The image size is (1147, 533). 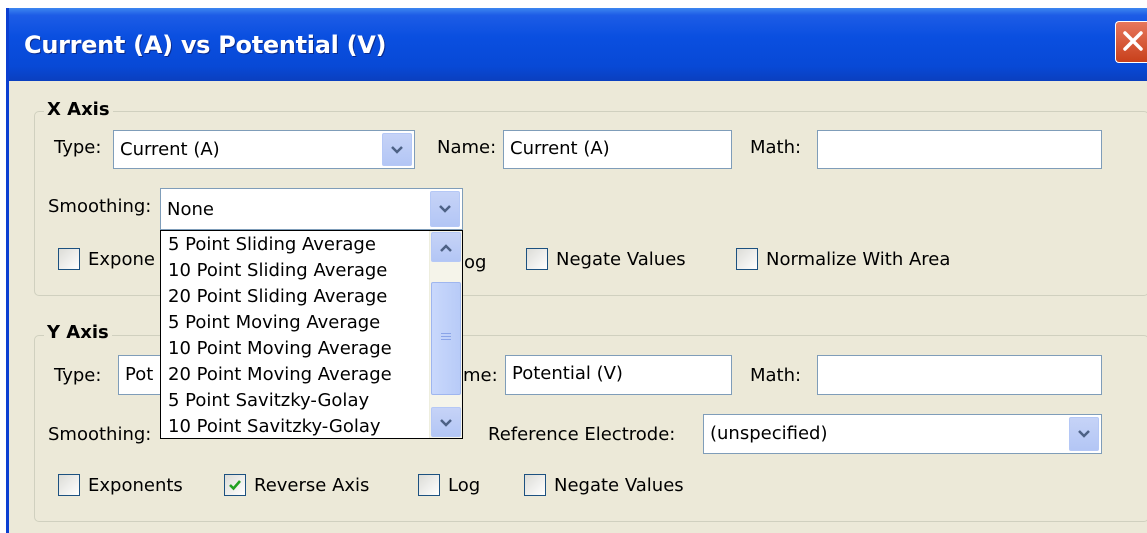 I want to click on y-name-label: me:, so click(x=480, y=375).